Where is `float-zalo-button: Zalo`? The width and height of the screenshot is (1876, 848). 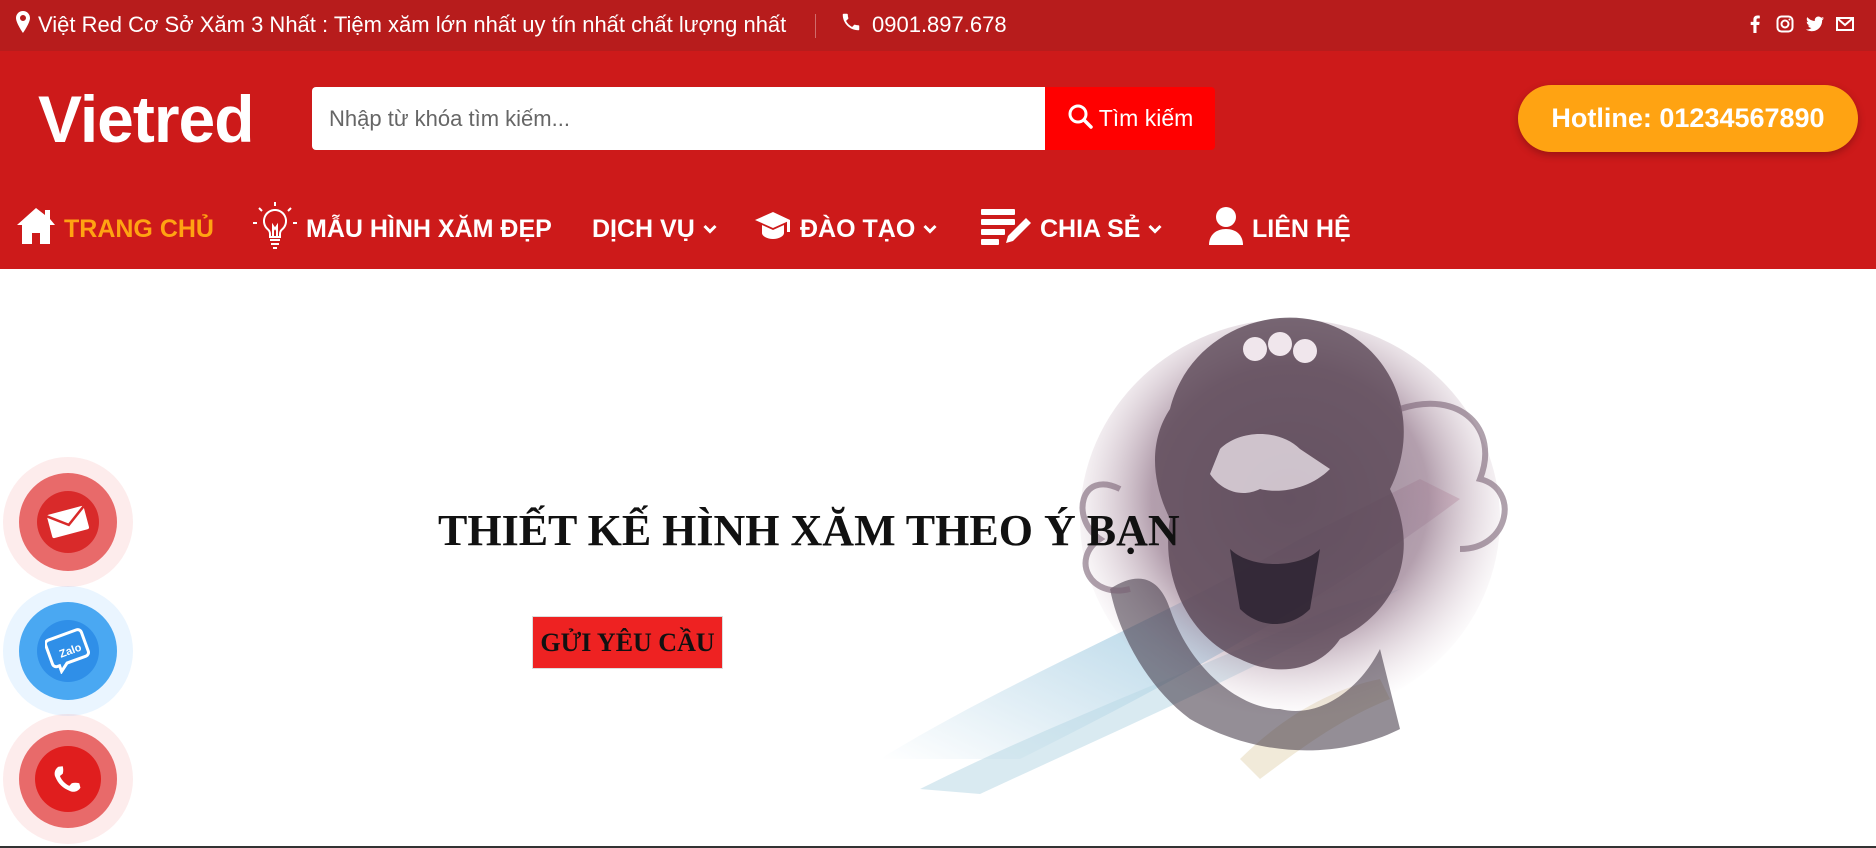 float-zalo-button: Zalo is located at coordinates (68, 651).